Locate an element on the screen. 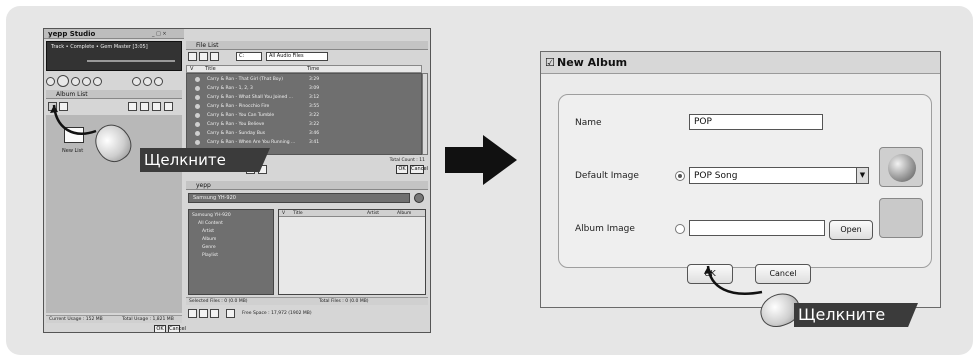  image-preview-icon is located at coordinates (902, 168).